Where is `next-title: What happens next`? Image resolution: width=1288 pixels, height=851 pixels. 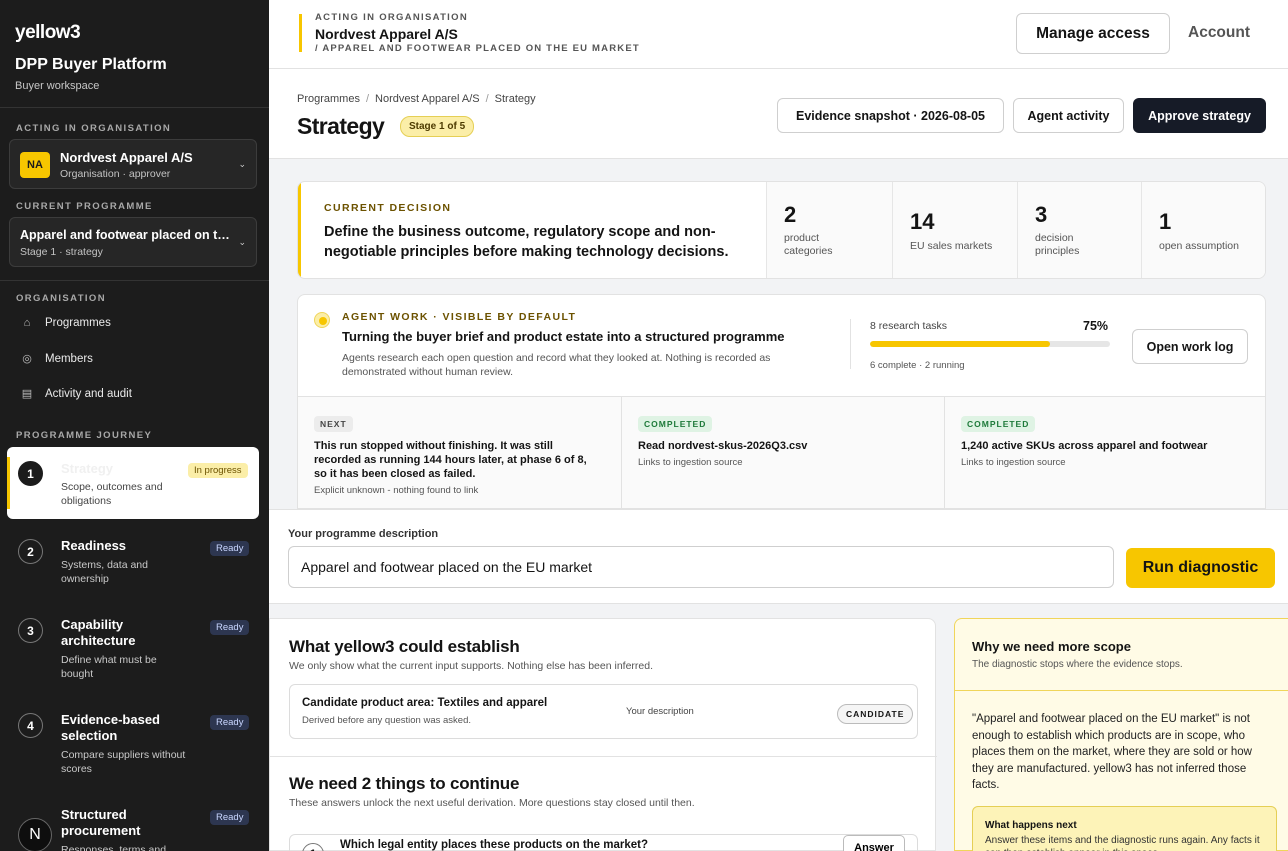
next-title: What happens next is located at coordinates (1031, 825).